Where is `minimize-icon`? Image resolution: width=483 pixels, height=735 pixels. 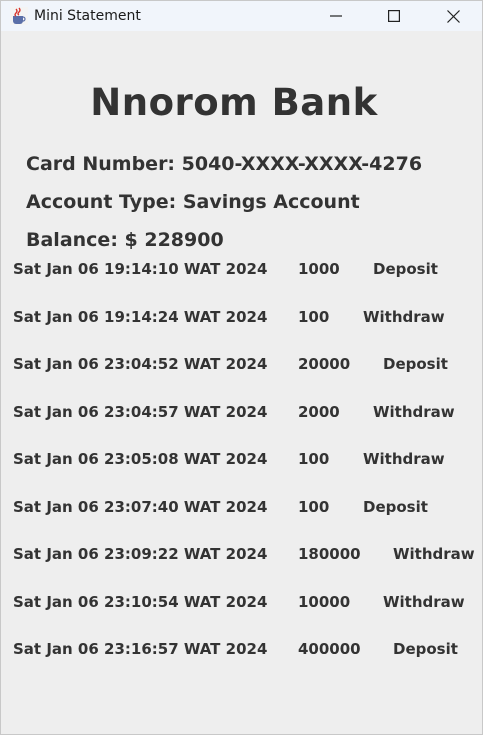
minimize-icon is located at coordinates (336, 16).